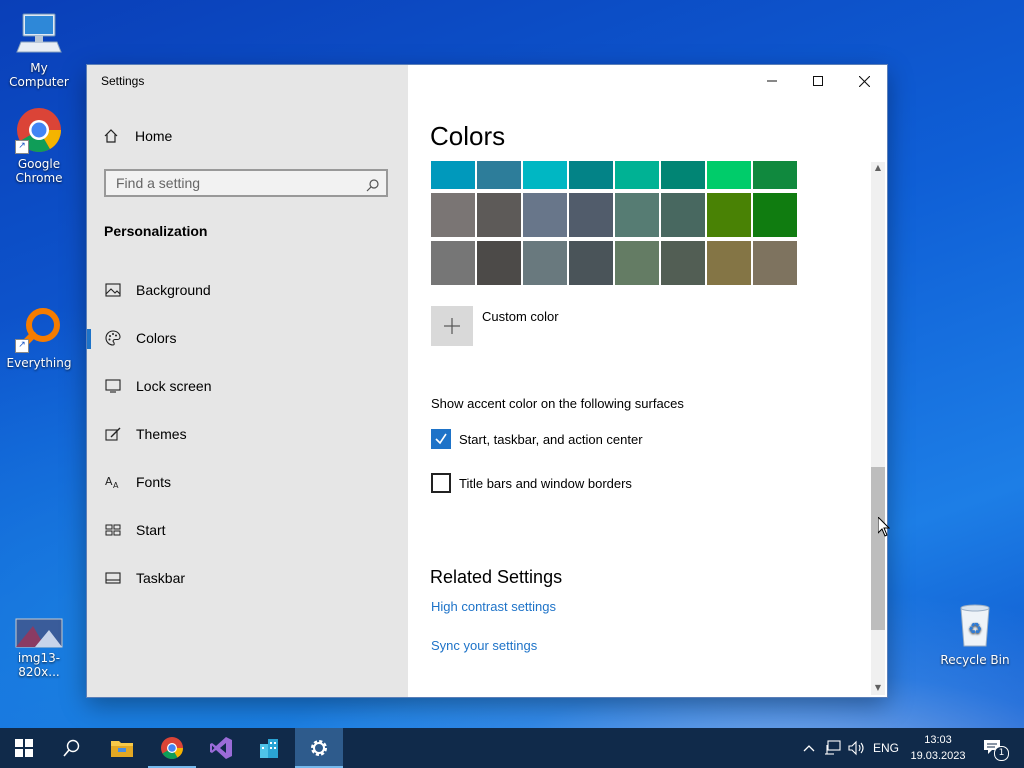  I want to click on checkbox-label: Start, taskbar, and action center, so click(551, 439).